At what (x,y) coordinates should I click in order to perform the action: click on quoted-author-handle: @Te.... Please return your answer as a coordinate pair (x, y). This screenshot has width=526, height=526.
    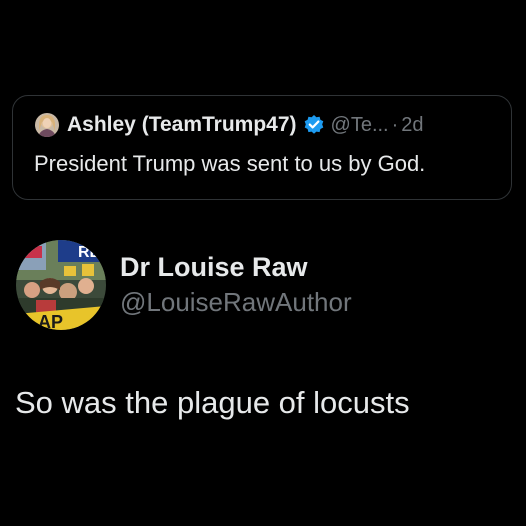
    Looking at the image, I should click on (360, 125).